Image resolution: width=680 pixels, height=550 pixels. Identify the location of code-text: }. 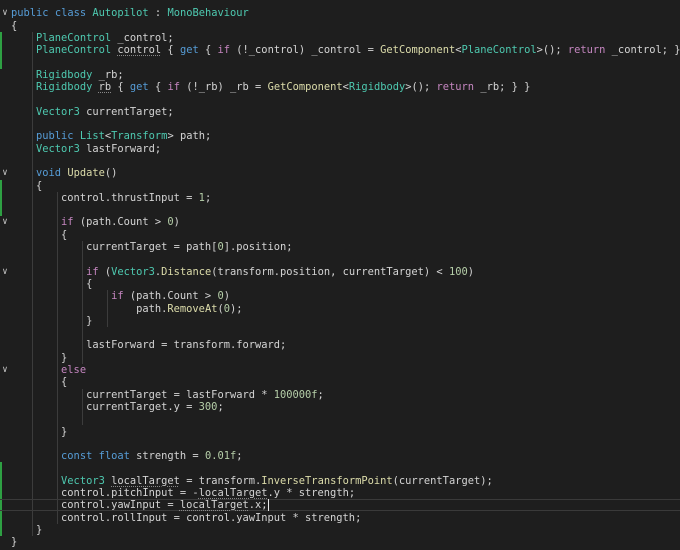
(26, 530).